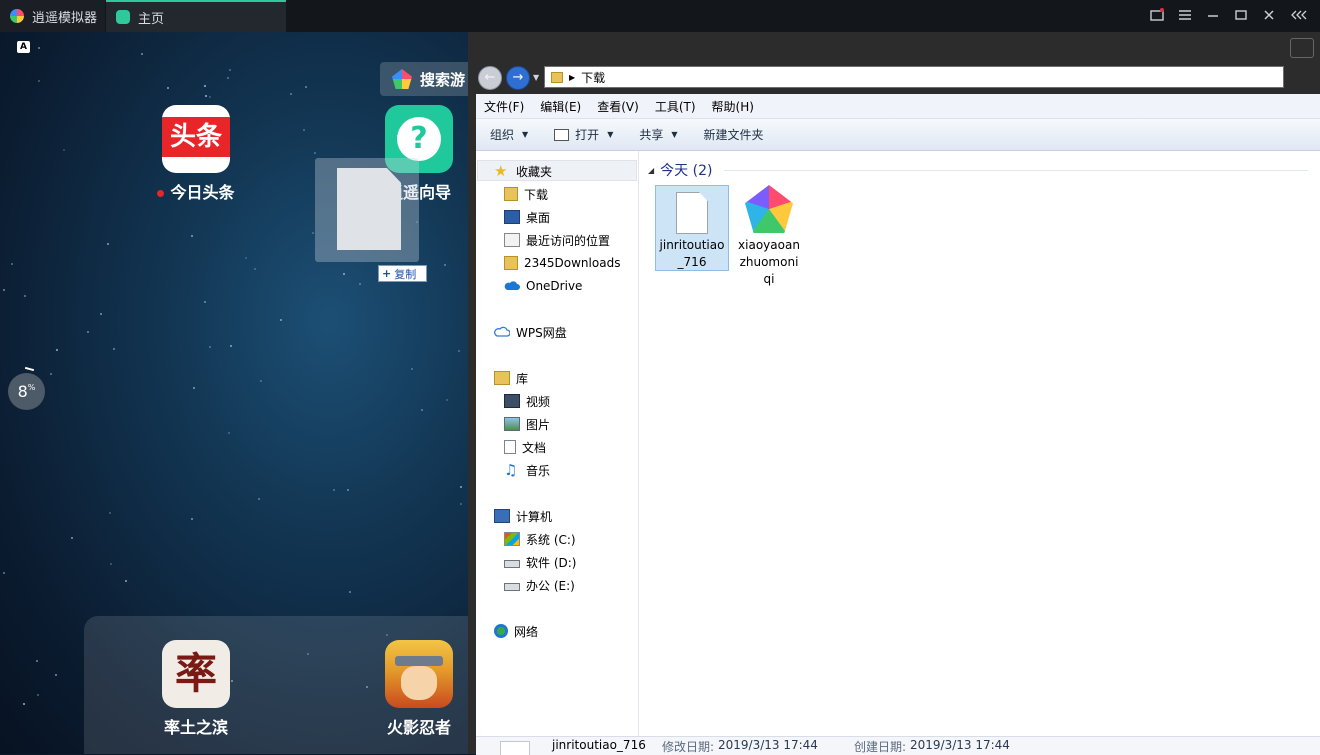  Describe the element at coordinates (769, 236) in the screenshot. I see `file-item: xiaoyaoan zhuomoni qi` at that location.